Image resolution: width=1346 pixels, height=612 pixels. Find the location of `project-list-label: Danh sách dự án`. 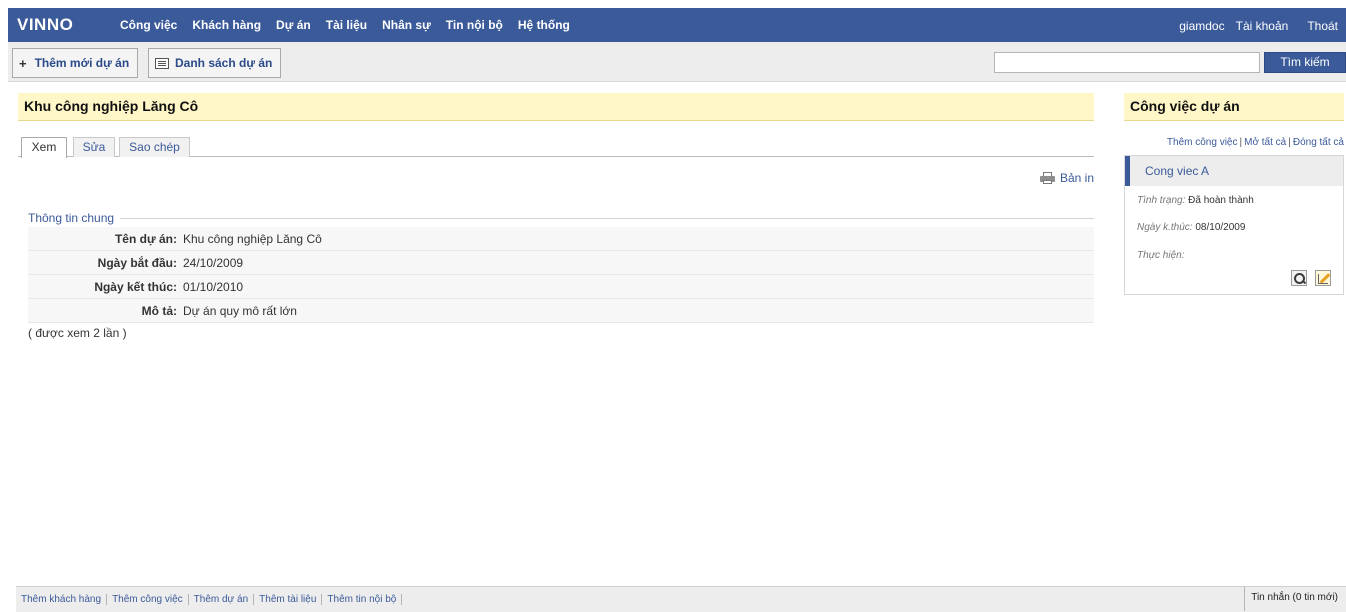

project-list-label: Danh sách dự án is located at coordinates (224, 63).